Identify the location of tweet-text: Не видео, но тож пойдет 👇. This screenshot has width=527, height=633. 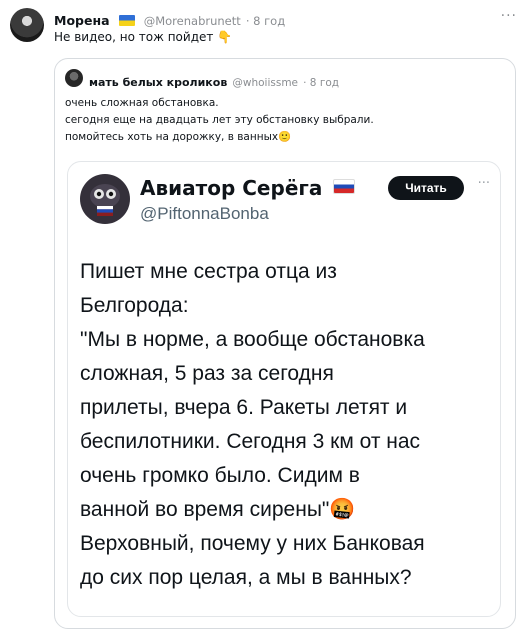
(143, 37).